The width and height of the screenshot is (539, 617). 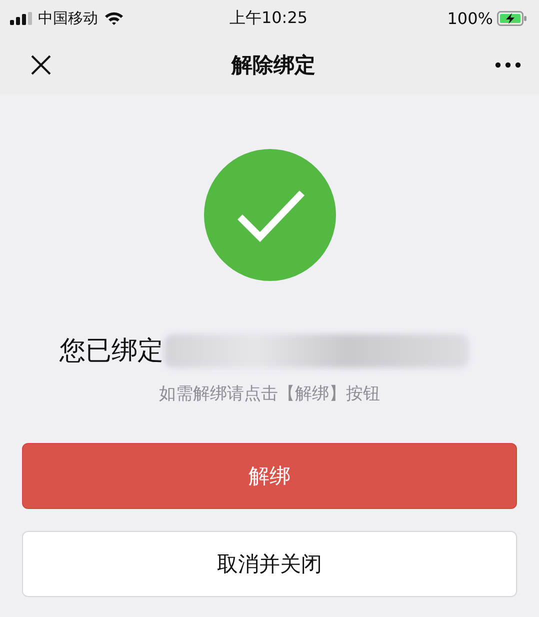 What do you see at coordinates (114, 18) in the screenshot?
I see `wifi-icon` at bounding box center [114, 18].